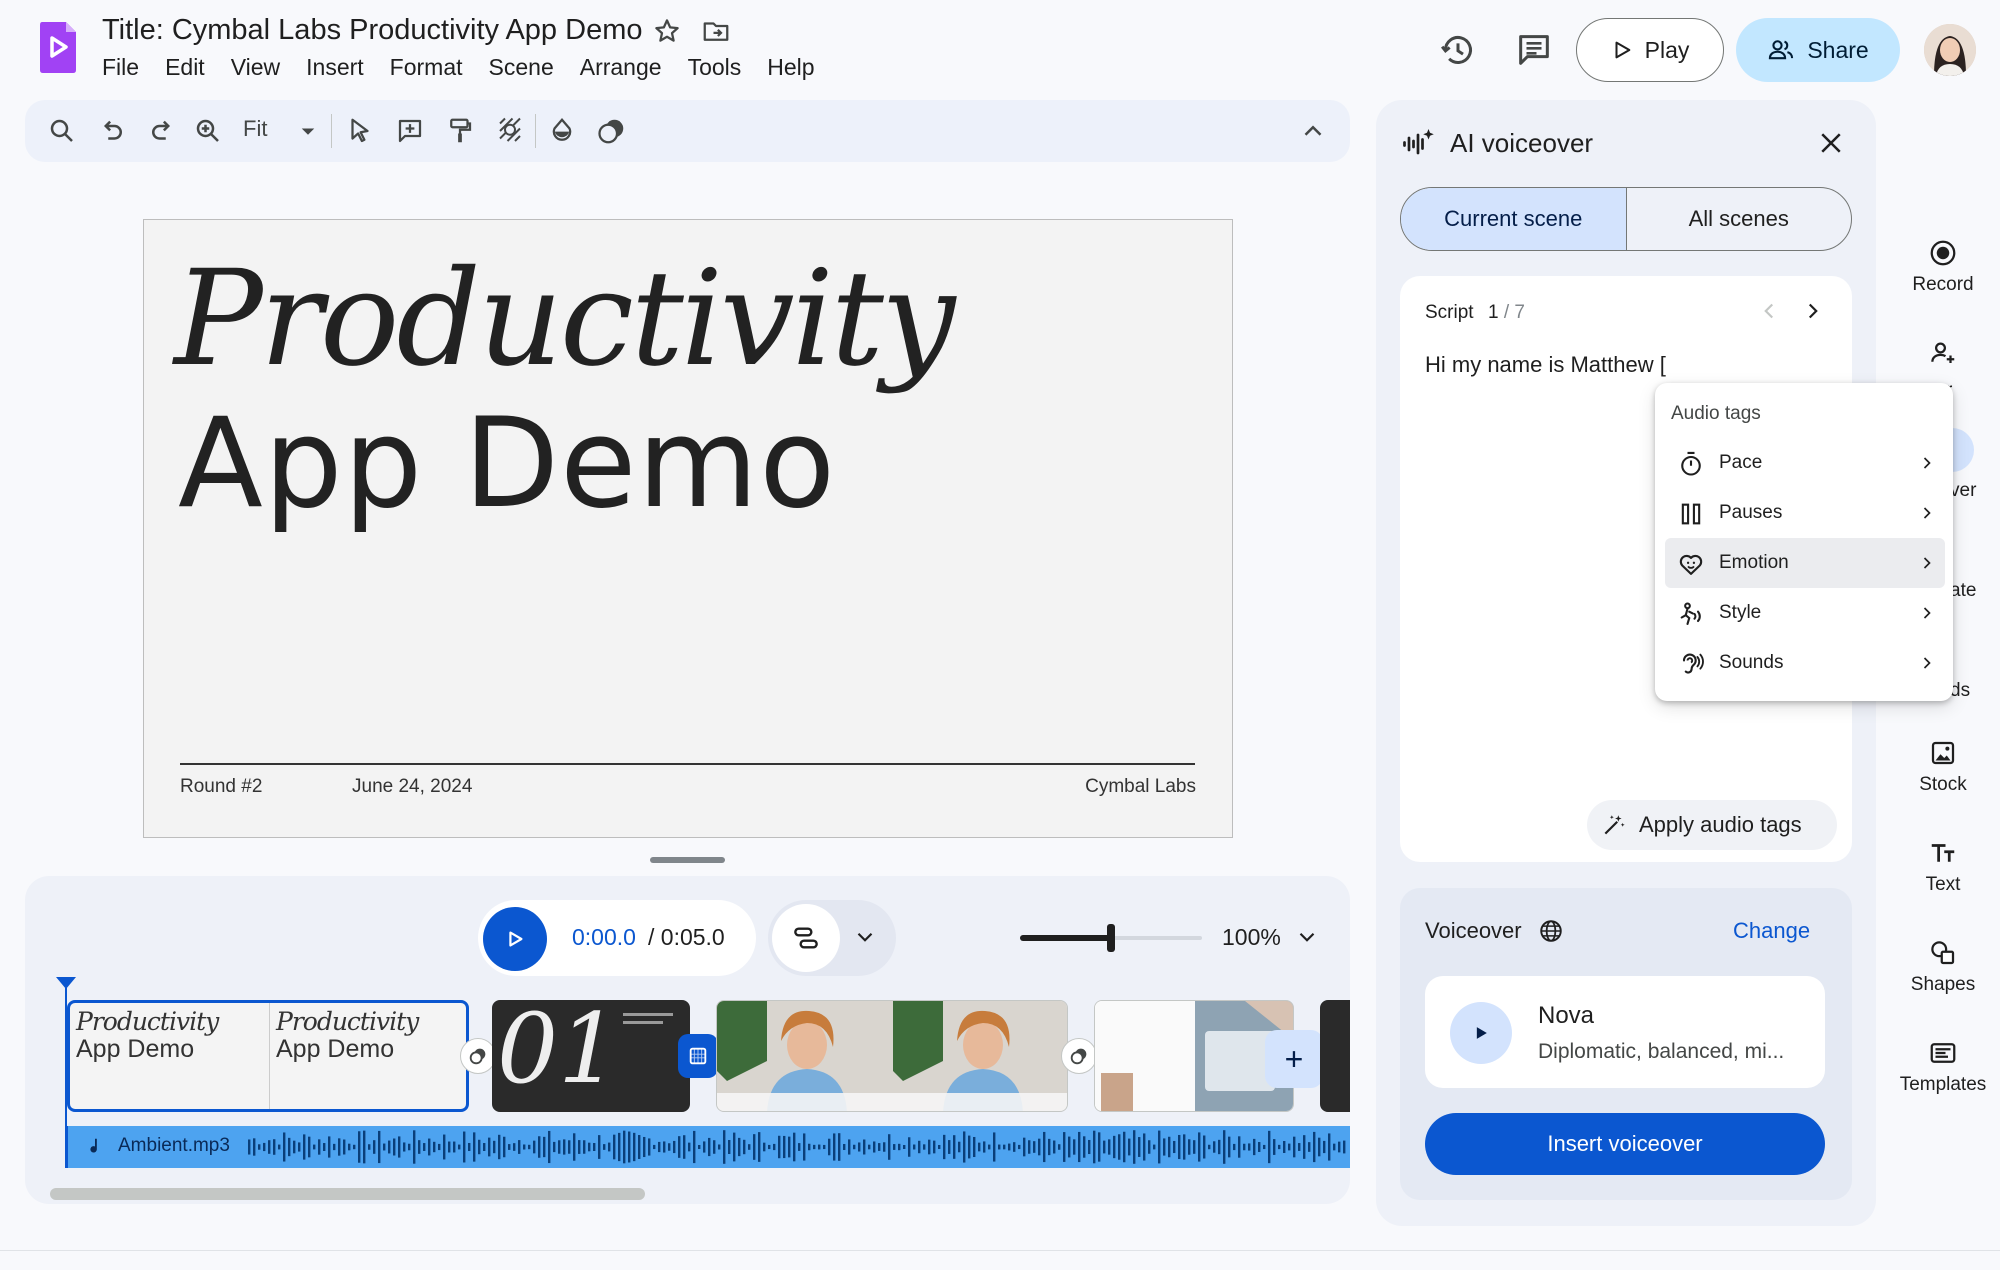 The height and width of the screenshot is (1270, 2000). Describe the element at coordinates (347, 1194) in the screenshot. I see `timeline-scrollbar` at that location.